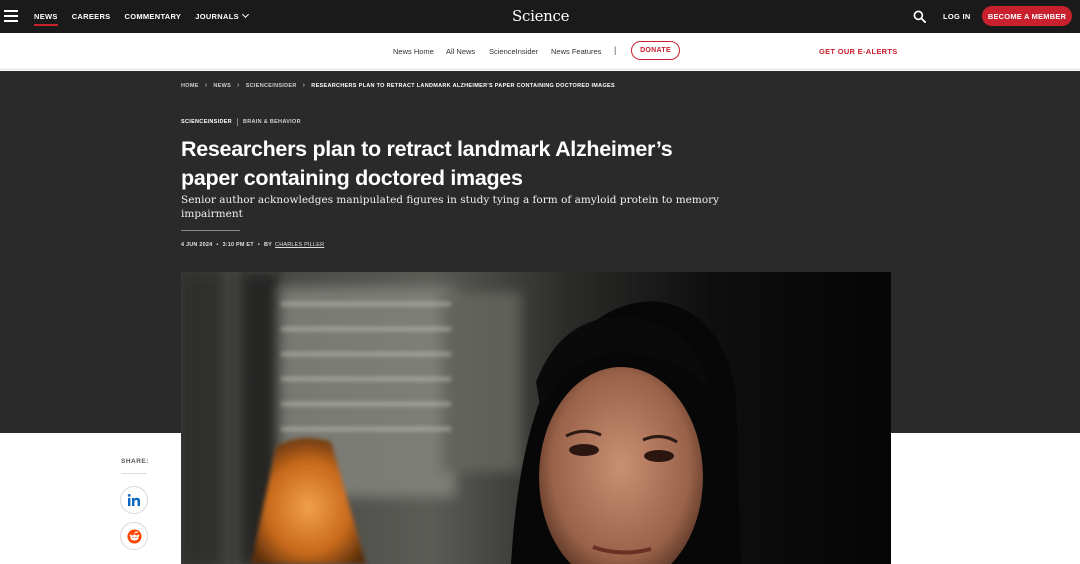  What do you see at coordinates (222, 86) in the screenshot?
I see `breadcrumb-news: NEWS` at bounding box center [222, 86].